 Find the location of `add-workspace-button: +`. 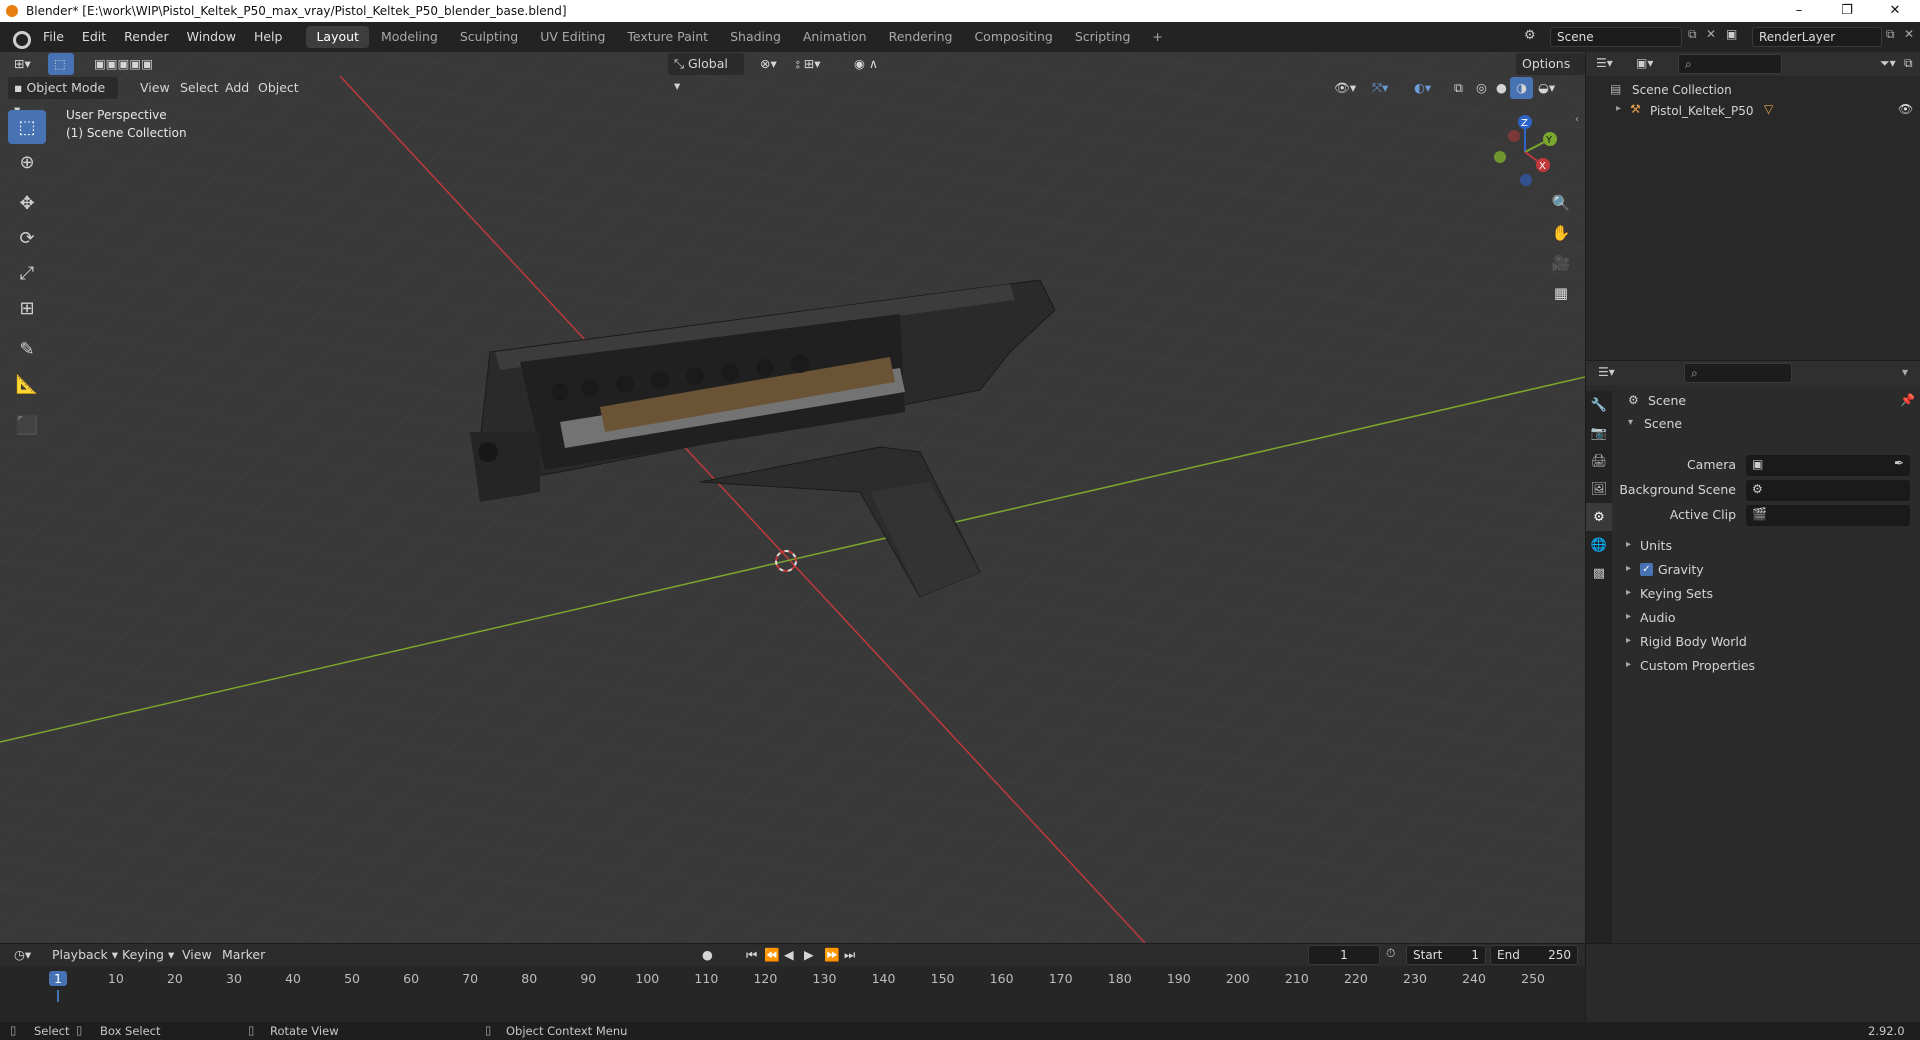

add-workspace-button: + is located at coordinates (1157, 37).